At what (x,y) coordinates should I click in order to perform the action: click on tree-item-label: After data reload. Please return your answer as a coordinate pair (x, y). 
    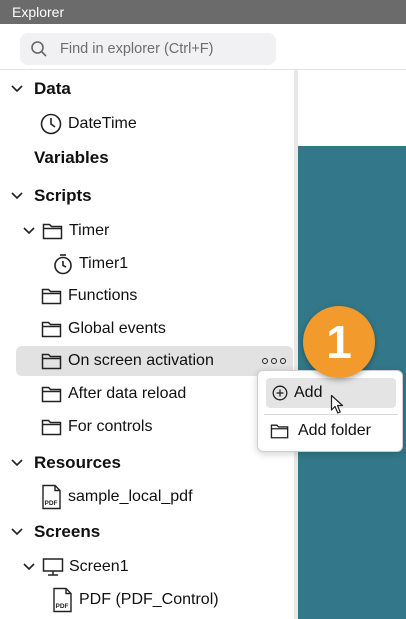
    Looking at the image, I should click on (127, 393).